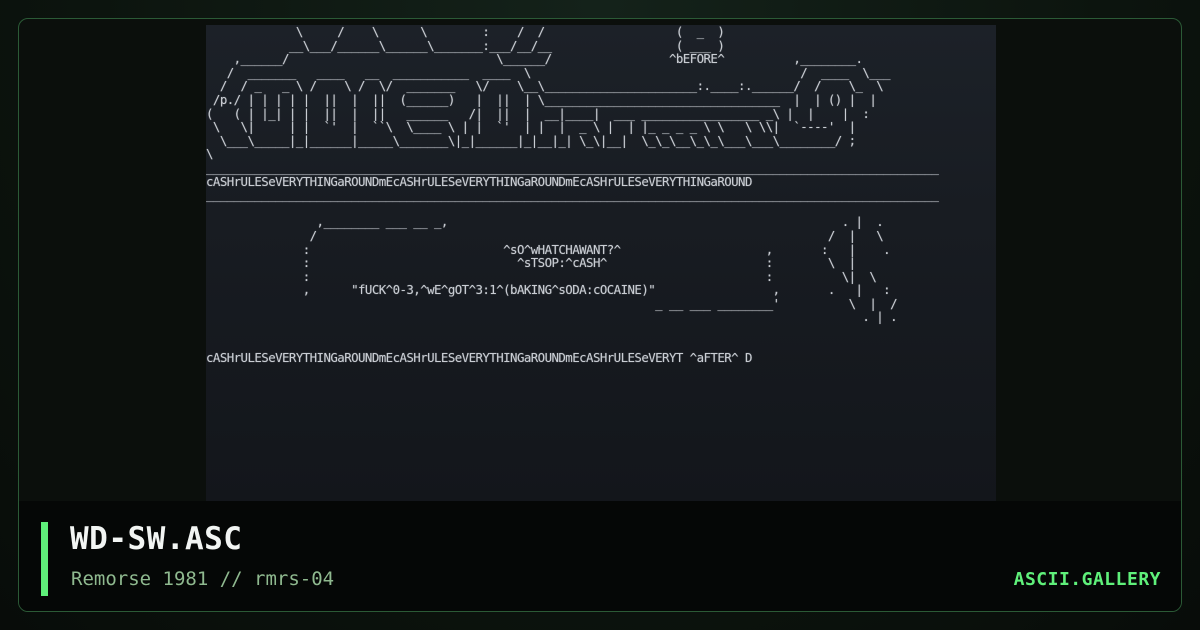 The height and width of the screenshot is (630, 1200). Describe the element at coordinates (203, 579) in the screenshot. I see `artwork-subtitle: Remorse 1981 // rmrs-04` at that location.